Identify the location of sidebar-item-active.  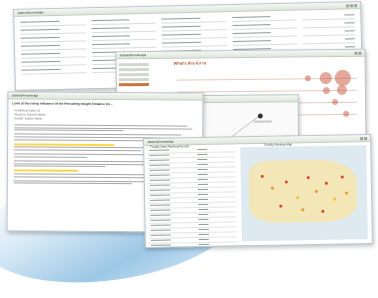
(133, 84).